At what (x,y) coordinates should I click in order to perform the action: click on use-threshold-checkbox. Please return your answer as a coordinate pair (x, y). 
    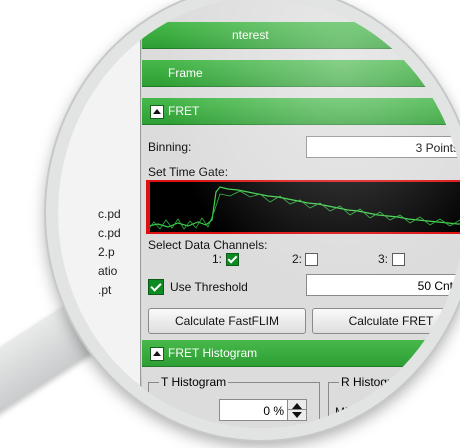
    Looking at the image, I should click on (156, 287).